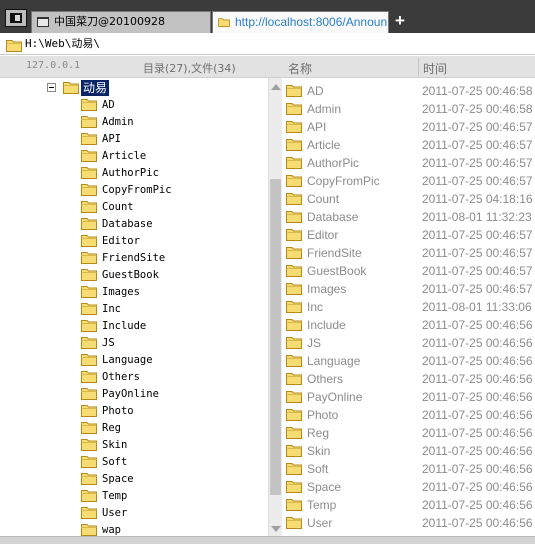 This screenshot has height=544, width=535. Describe the element at coordinates (409, 360) in the screenshot. I see `list-item: Language 2011-07-25 00:46:56` at that location.